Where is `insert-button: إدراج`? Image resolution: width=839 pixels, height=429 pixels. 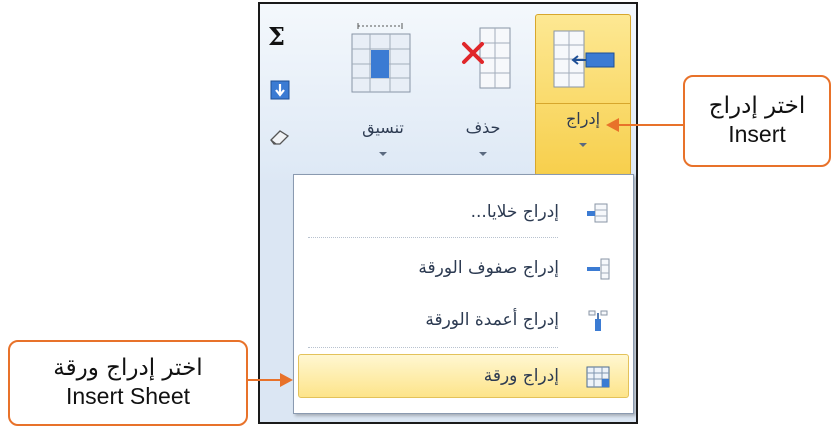
insert-button: إدراج is located at coordinates (583, 95).